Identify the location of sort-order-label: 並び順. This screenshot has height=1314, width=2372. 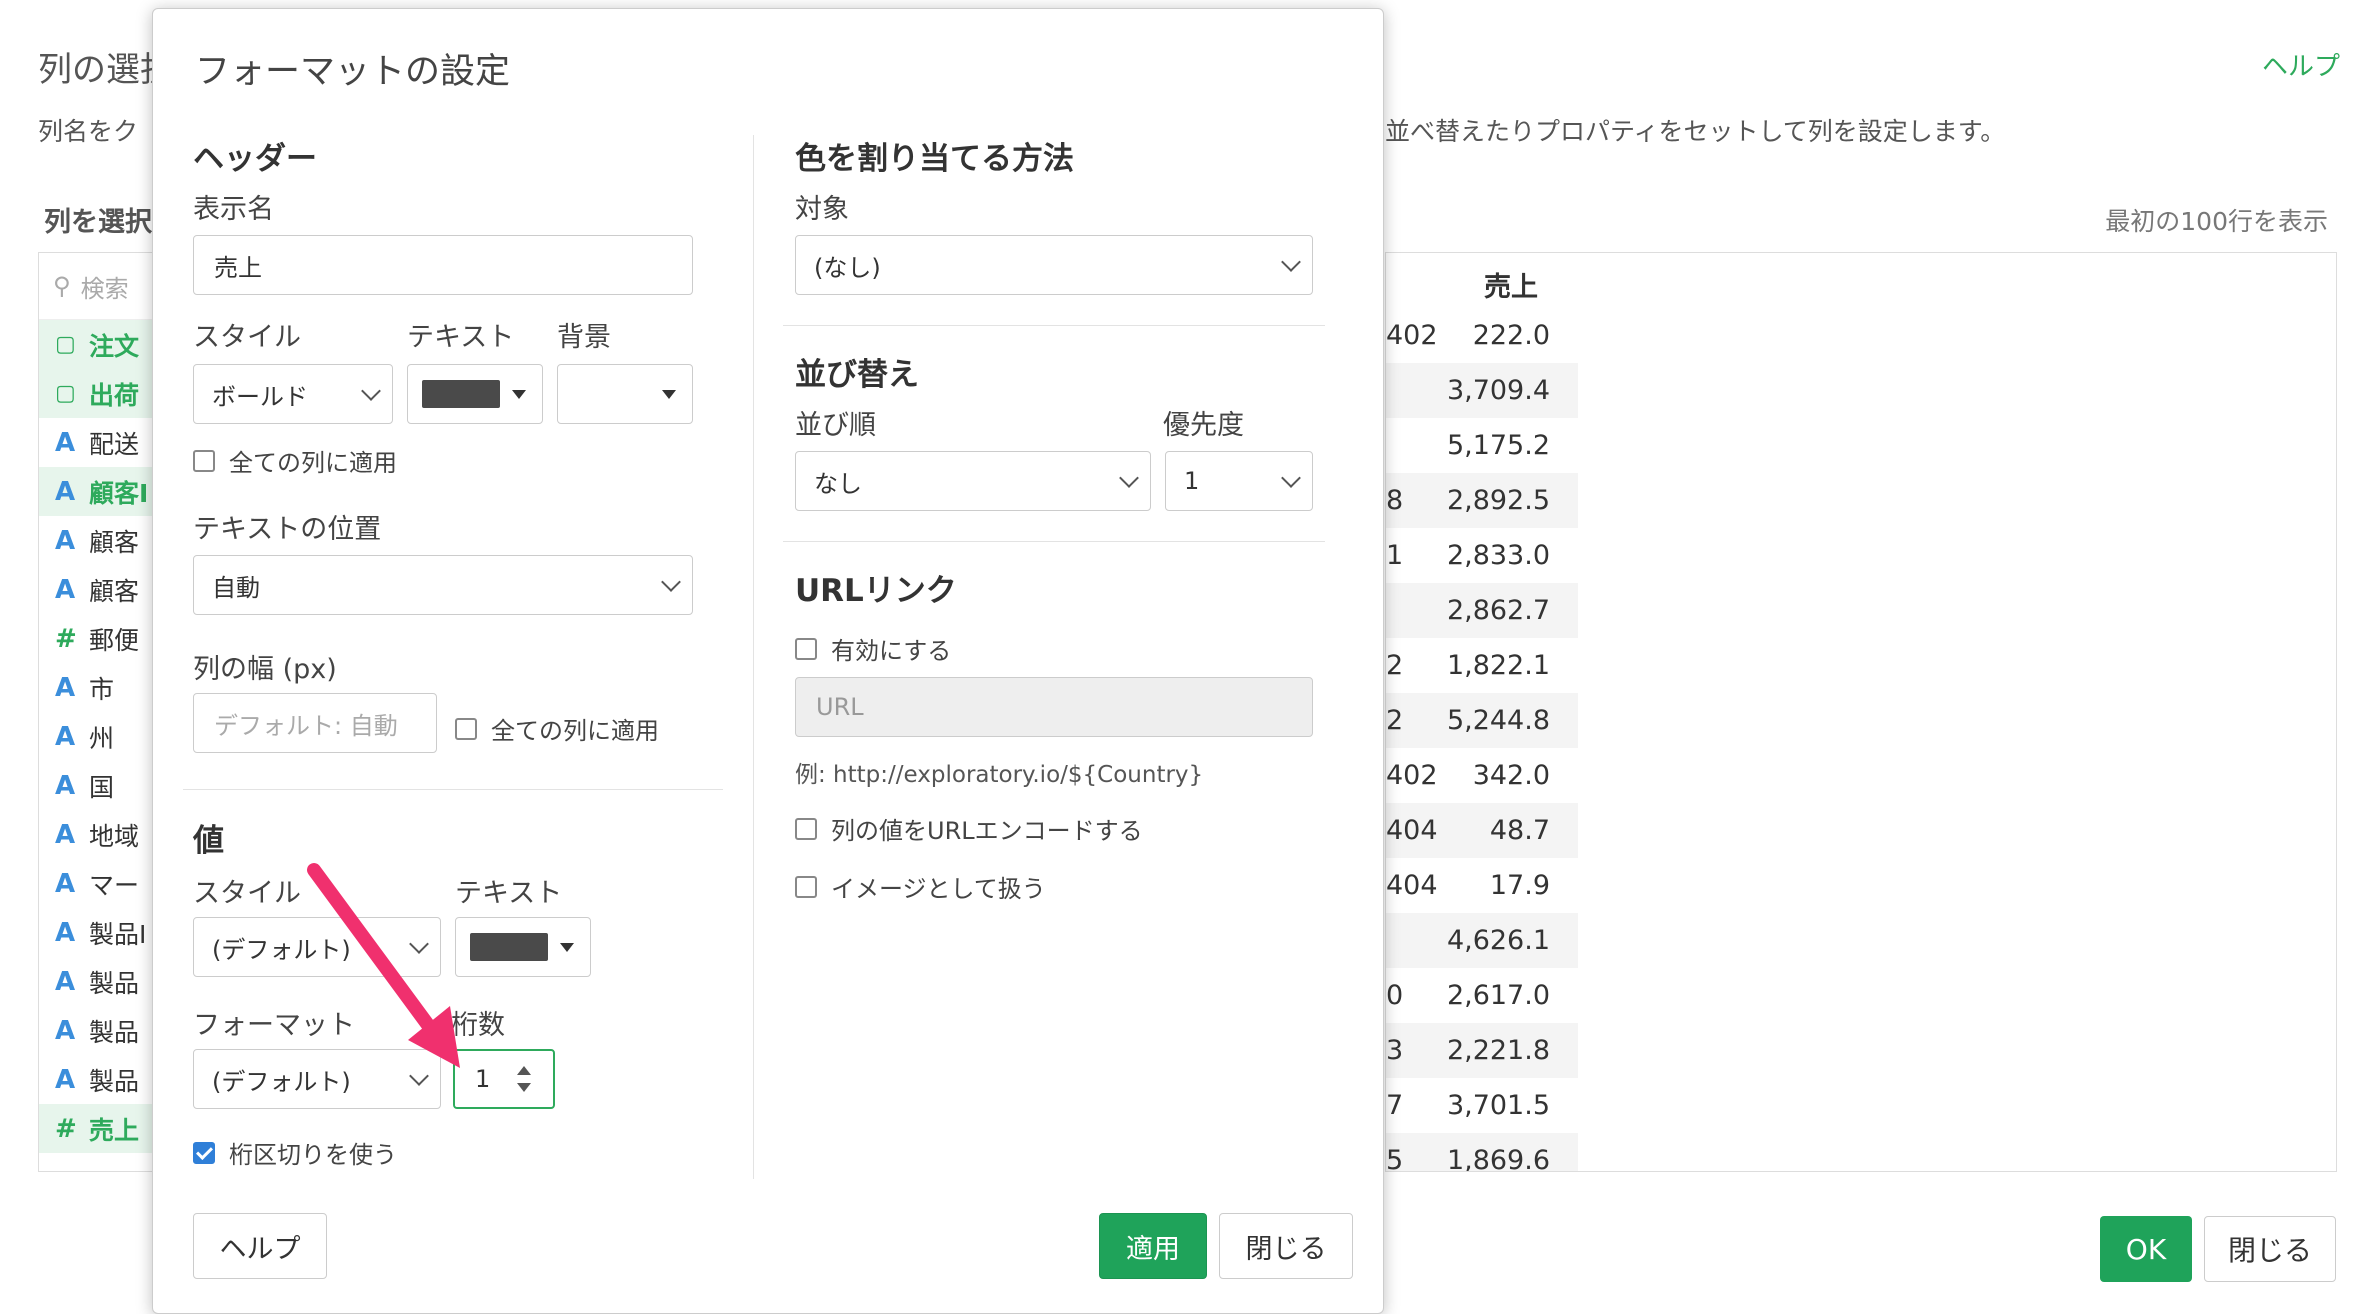
(835, 425).